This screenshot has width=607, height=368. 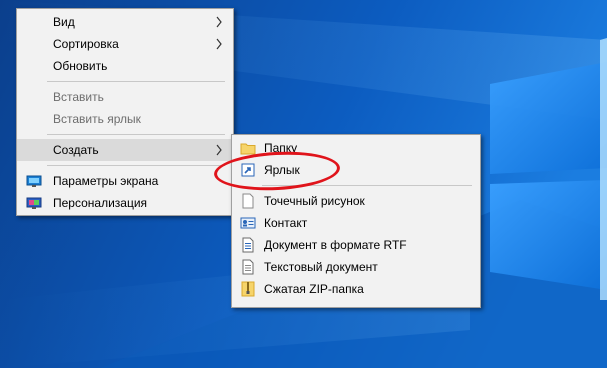 I want to click on menu-item-sort: Сортировка, so click(x=125, y=44).